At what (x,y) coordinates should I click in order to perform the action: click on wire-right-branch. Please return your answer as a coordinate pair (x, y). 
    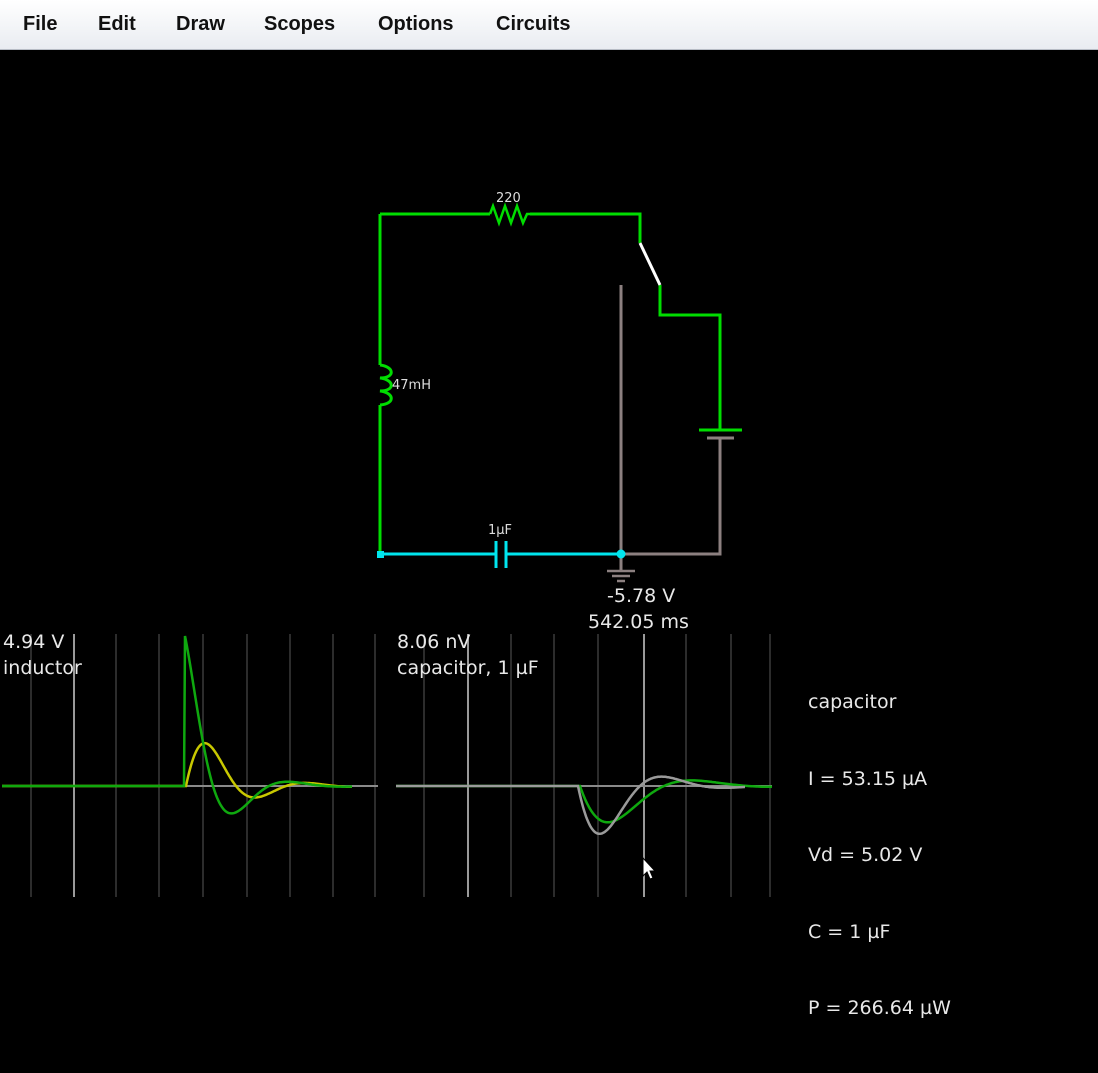
    Looking at the image, I should click on (690, 357).